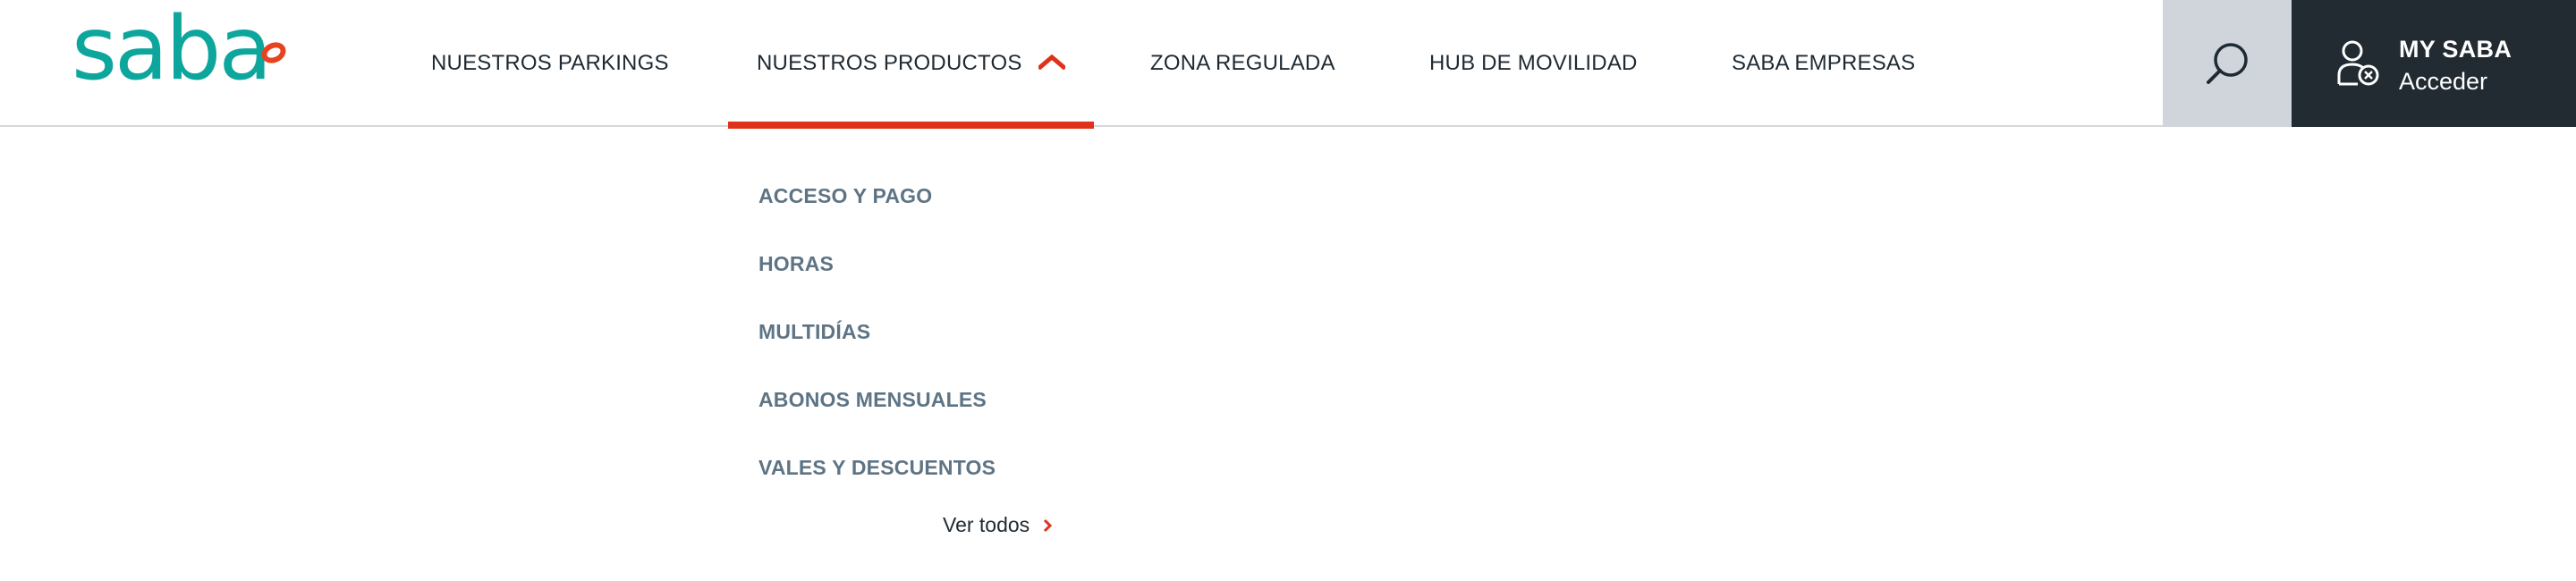 The image size is (2576, 581). I want to click on account-title: MY SABA, so click(2455, 49).